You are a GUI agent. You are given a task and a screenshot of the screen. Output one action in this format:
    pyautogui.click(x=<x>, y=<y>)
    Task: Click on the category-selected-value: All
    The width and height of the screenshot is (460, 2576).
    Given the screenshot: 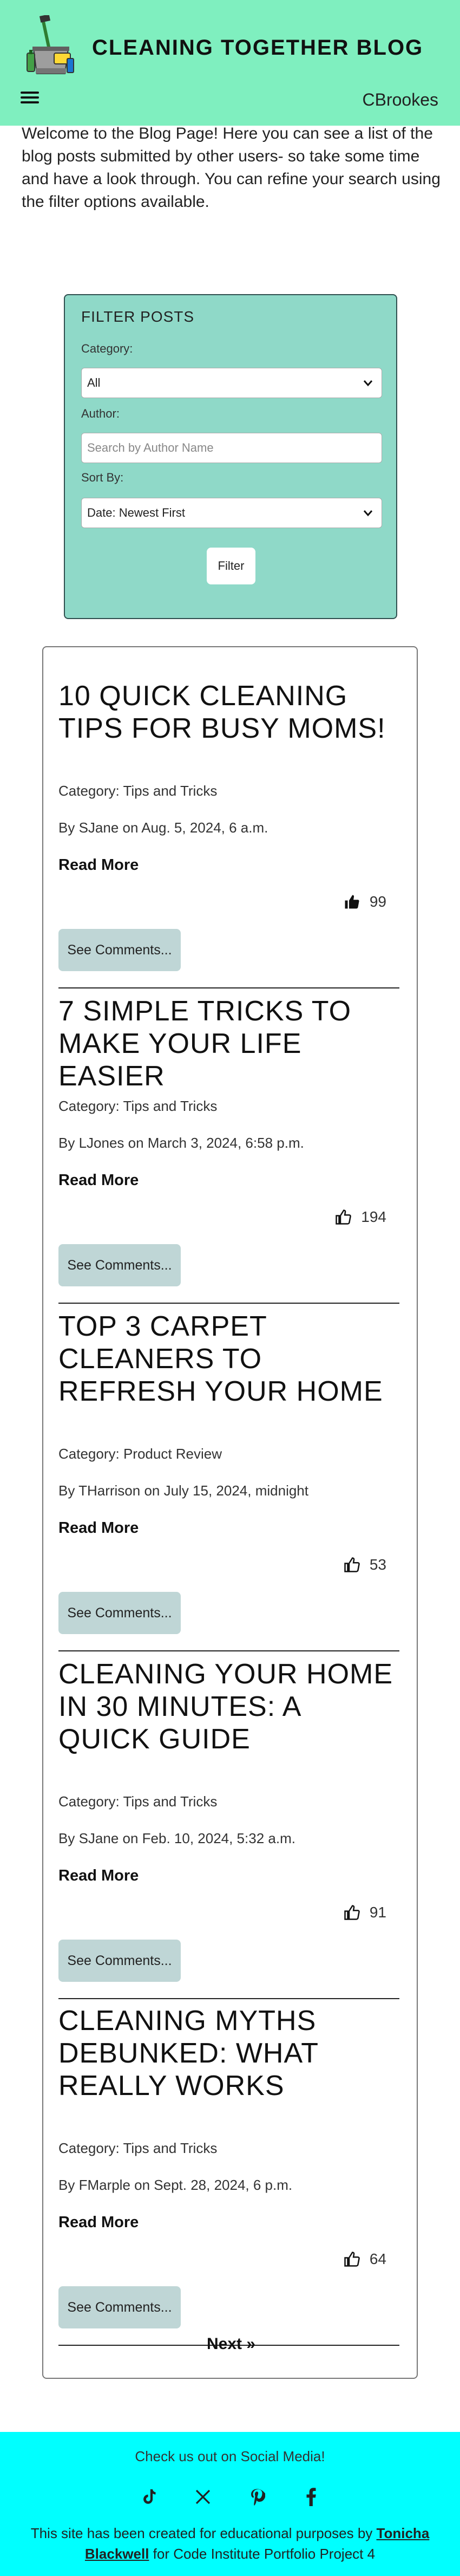 What is the action you would take?
    pyautogui.click(x=94, y=382)
    